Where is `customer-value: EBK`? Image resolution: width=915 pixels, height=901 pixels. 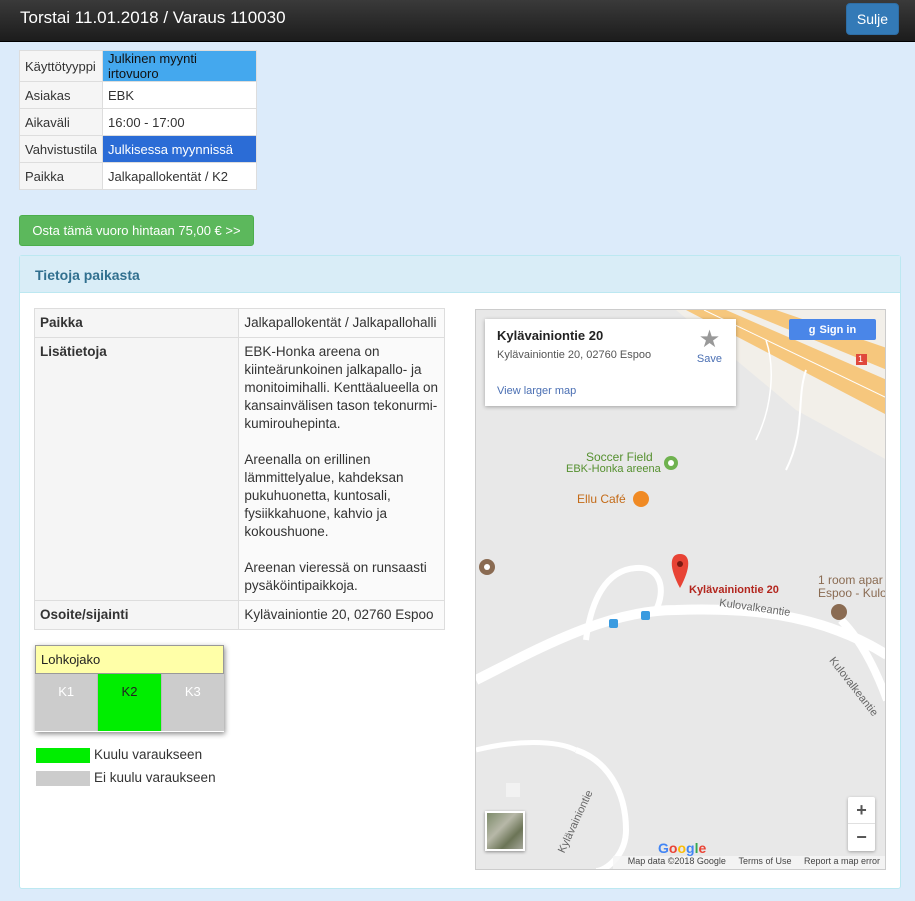
customer-value: EBK is located at coordinates (180, 95).